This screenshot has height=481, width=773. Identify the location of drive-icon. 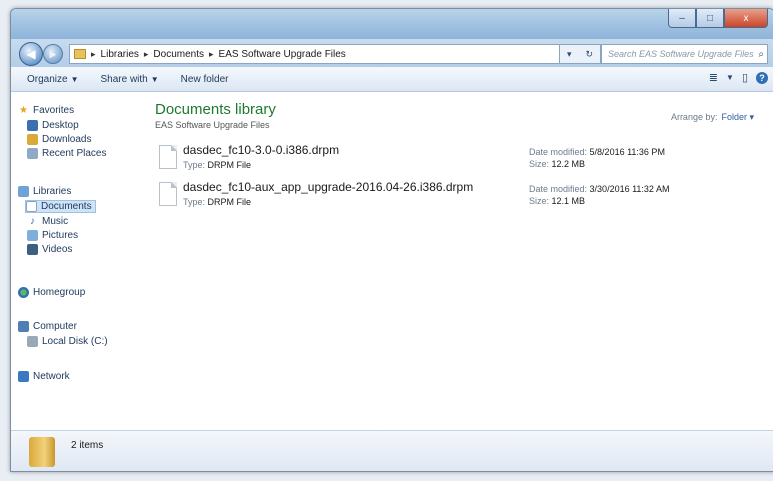
(32, 341).